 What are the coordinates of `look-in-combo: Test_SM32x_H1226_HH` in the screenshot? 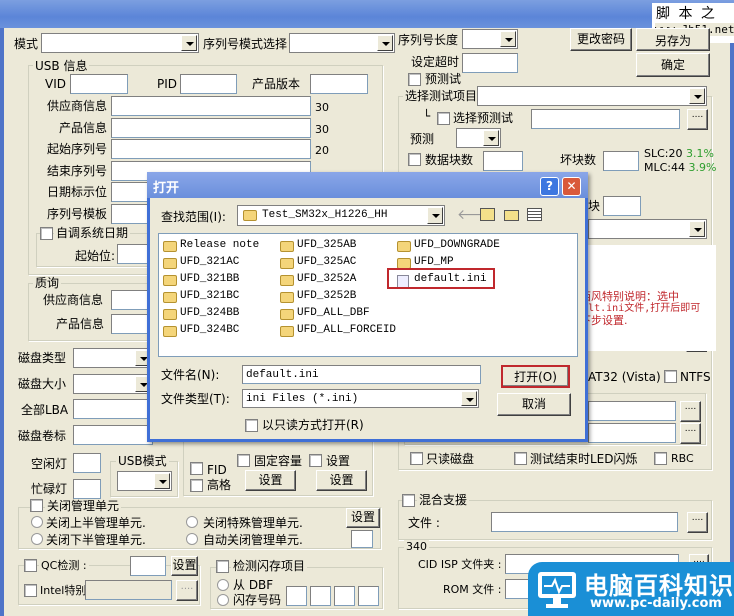 It's located at (341, 215).